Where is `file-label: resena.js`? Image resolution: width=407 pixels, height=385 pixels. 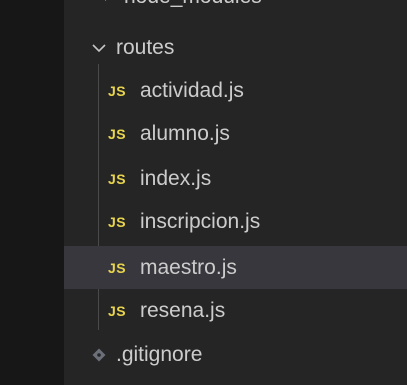
file-label: resena.js is located at coordinates (183, 310).